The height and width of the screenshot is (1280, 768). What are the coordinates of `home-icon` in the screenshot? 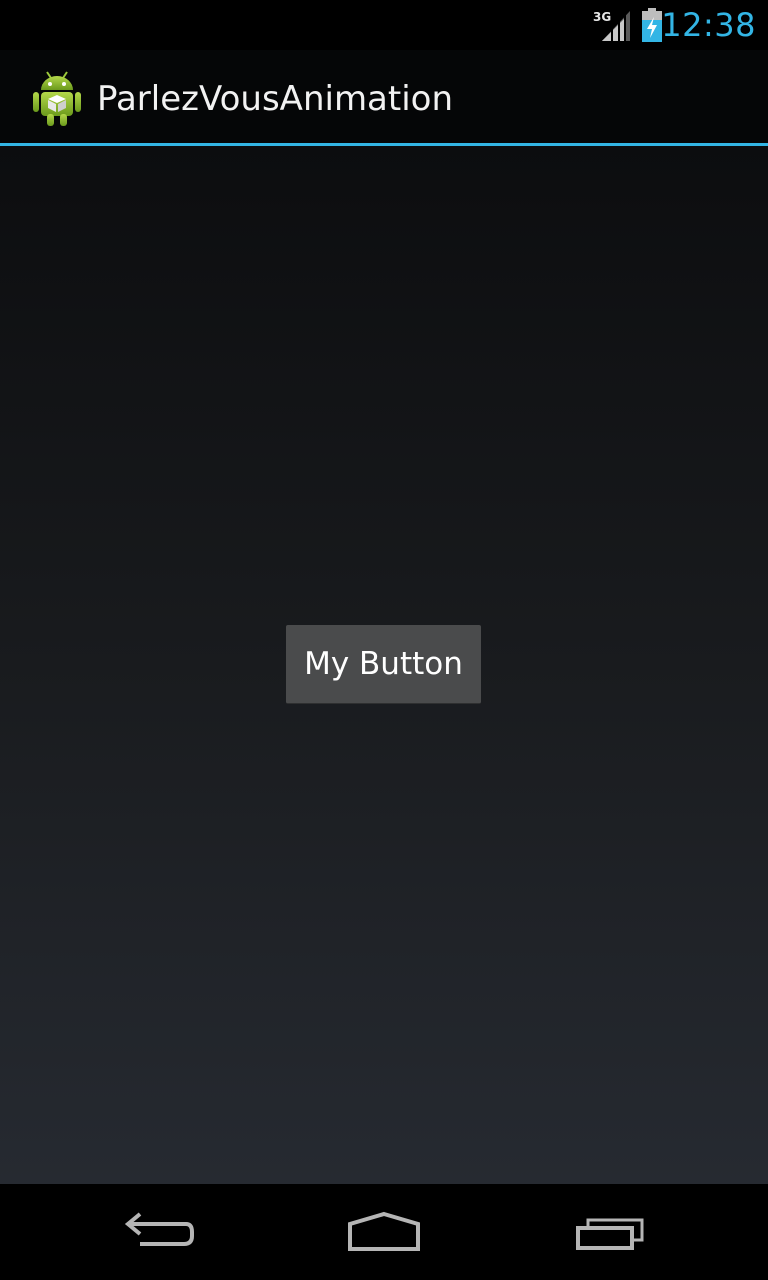 It's located at (384, 1231).